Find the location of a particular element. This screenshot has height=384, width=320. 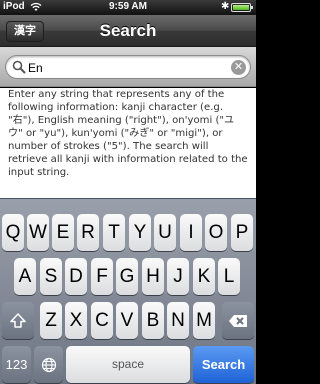

key-i: I is located at coordinates (191, 232).